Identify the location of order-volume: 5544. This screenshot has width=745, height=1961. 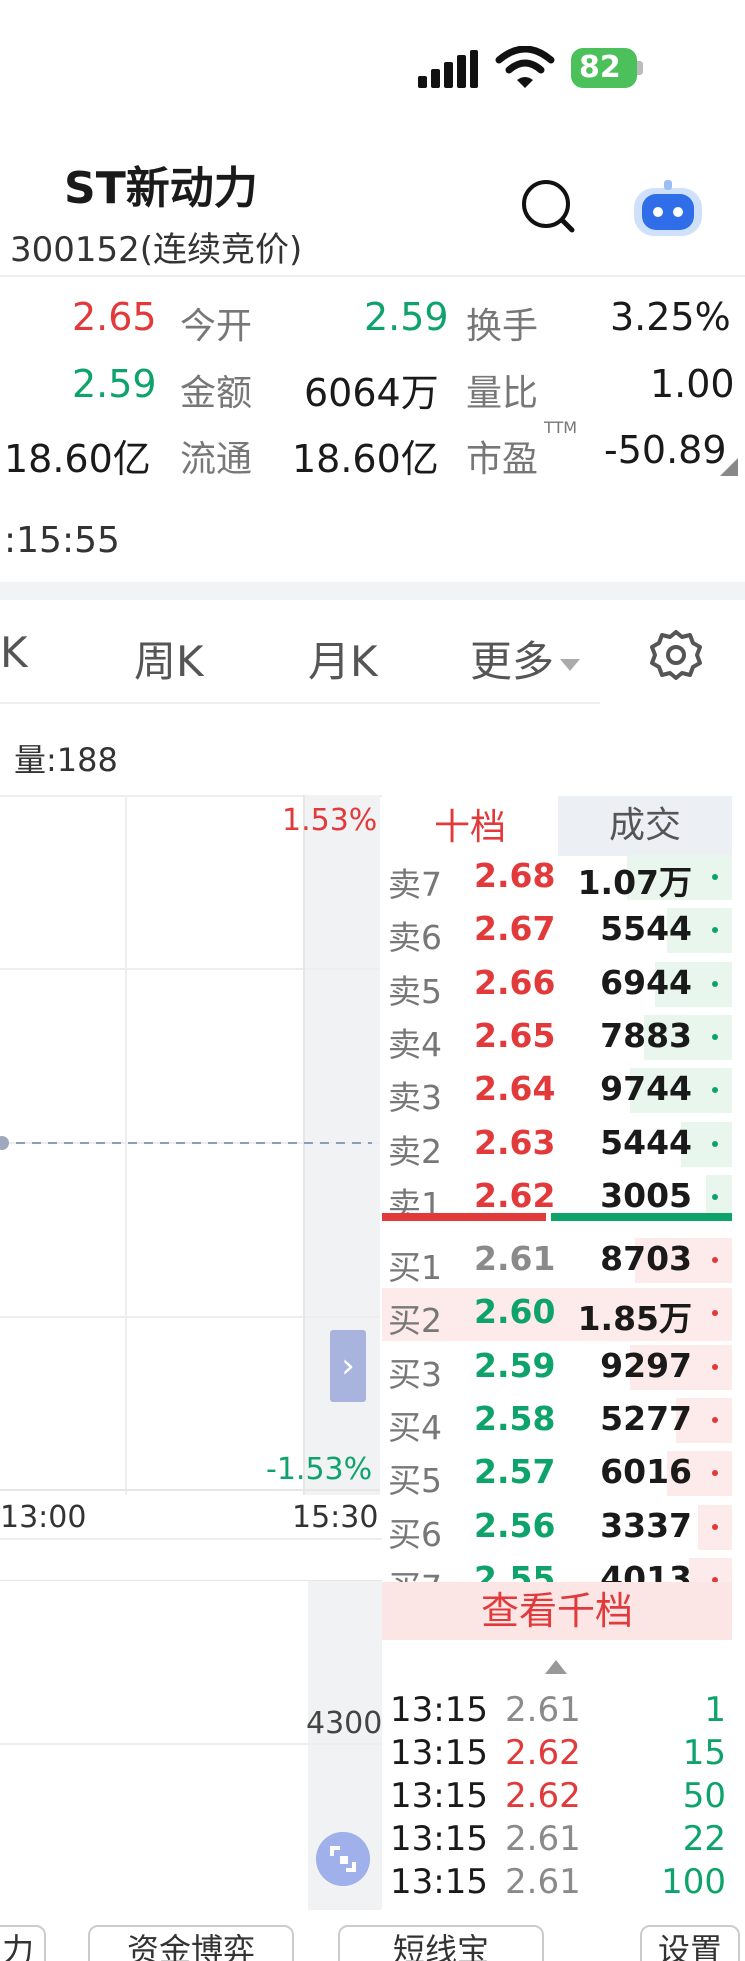
(646, 929).